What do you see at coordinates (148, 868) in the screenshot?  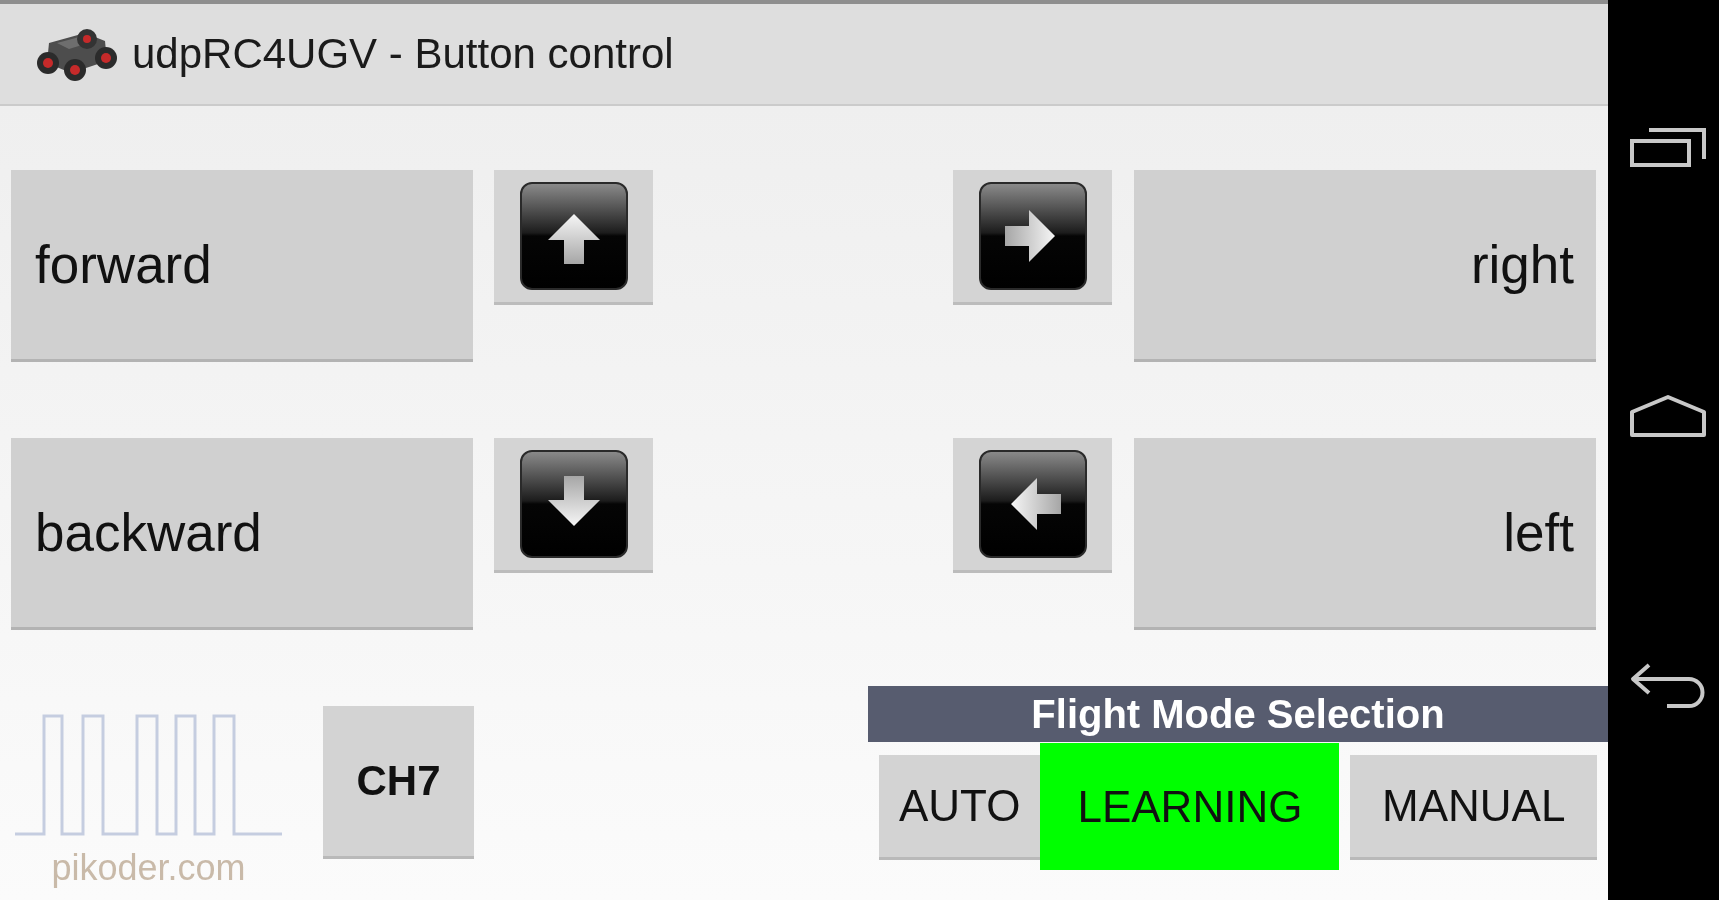 I see `logo-text: pikoder.com` at bounding box center [148, 868].